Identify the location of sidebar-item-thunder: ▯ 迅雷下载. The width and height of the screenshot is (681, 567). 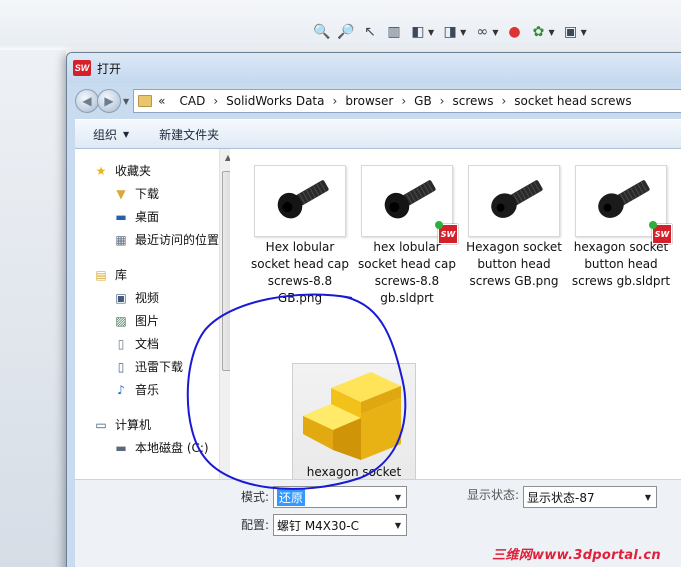
(151, 366).